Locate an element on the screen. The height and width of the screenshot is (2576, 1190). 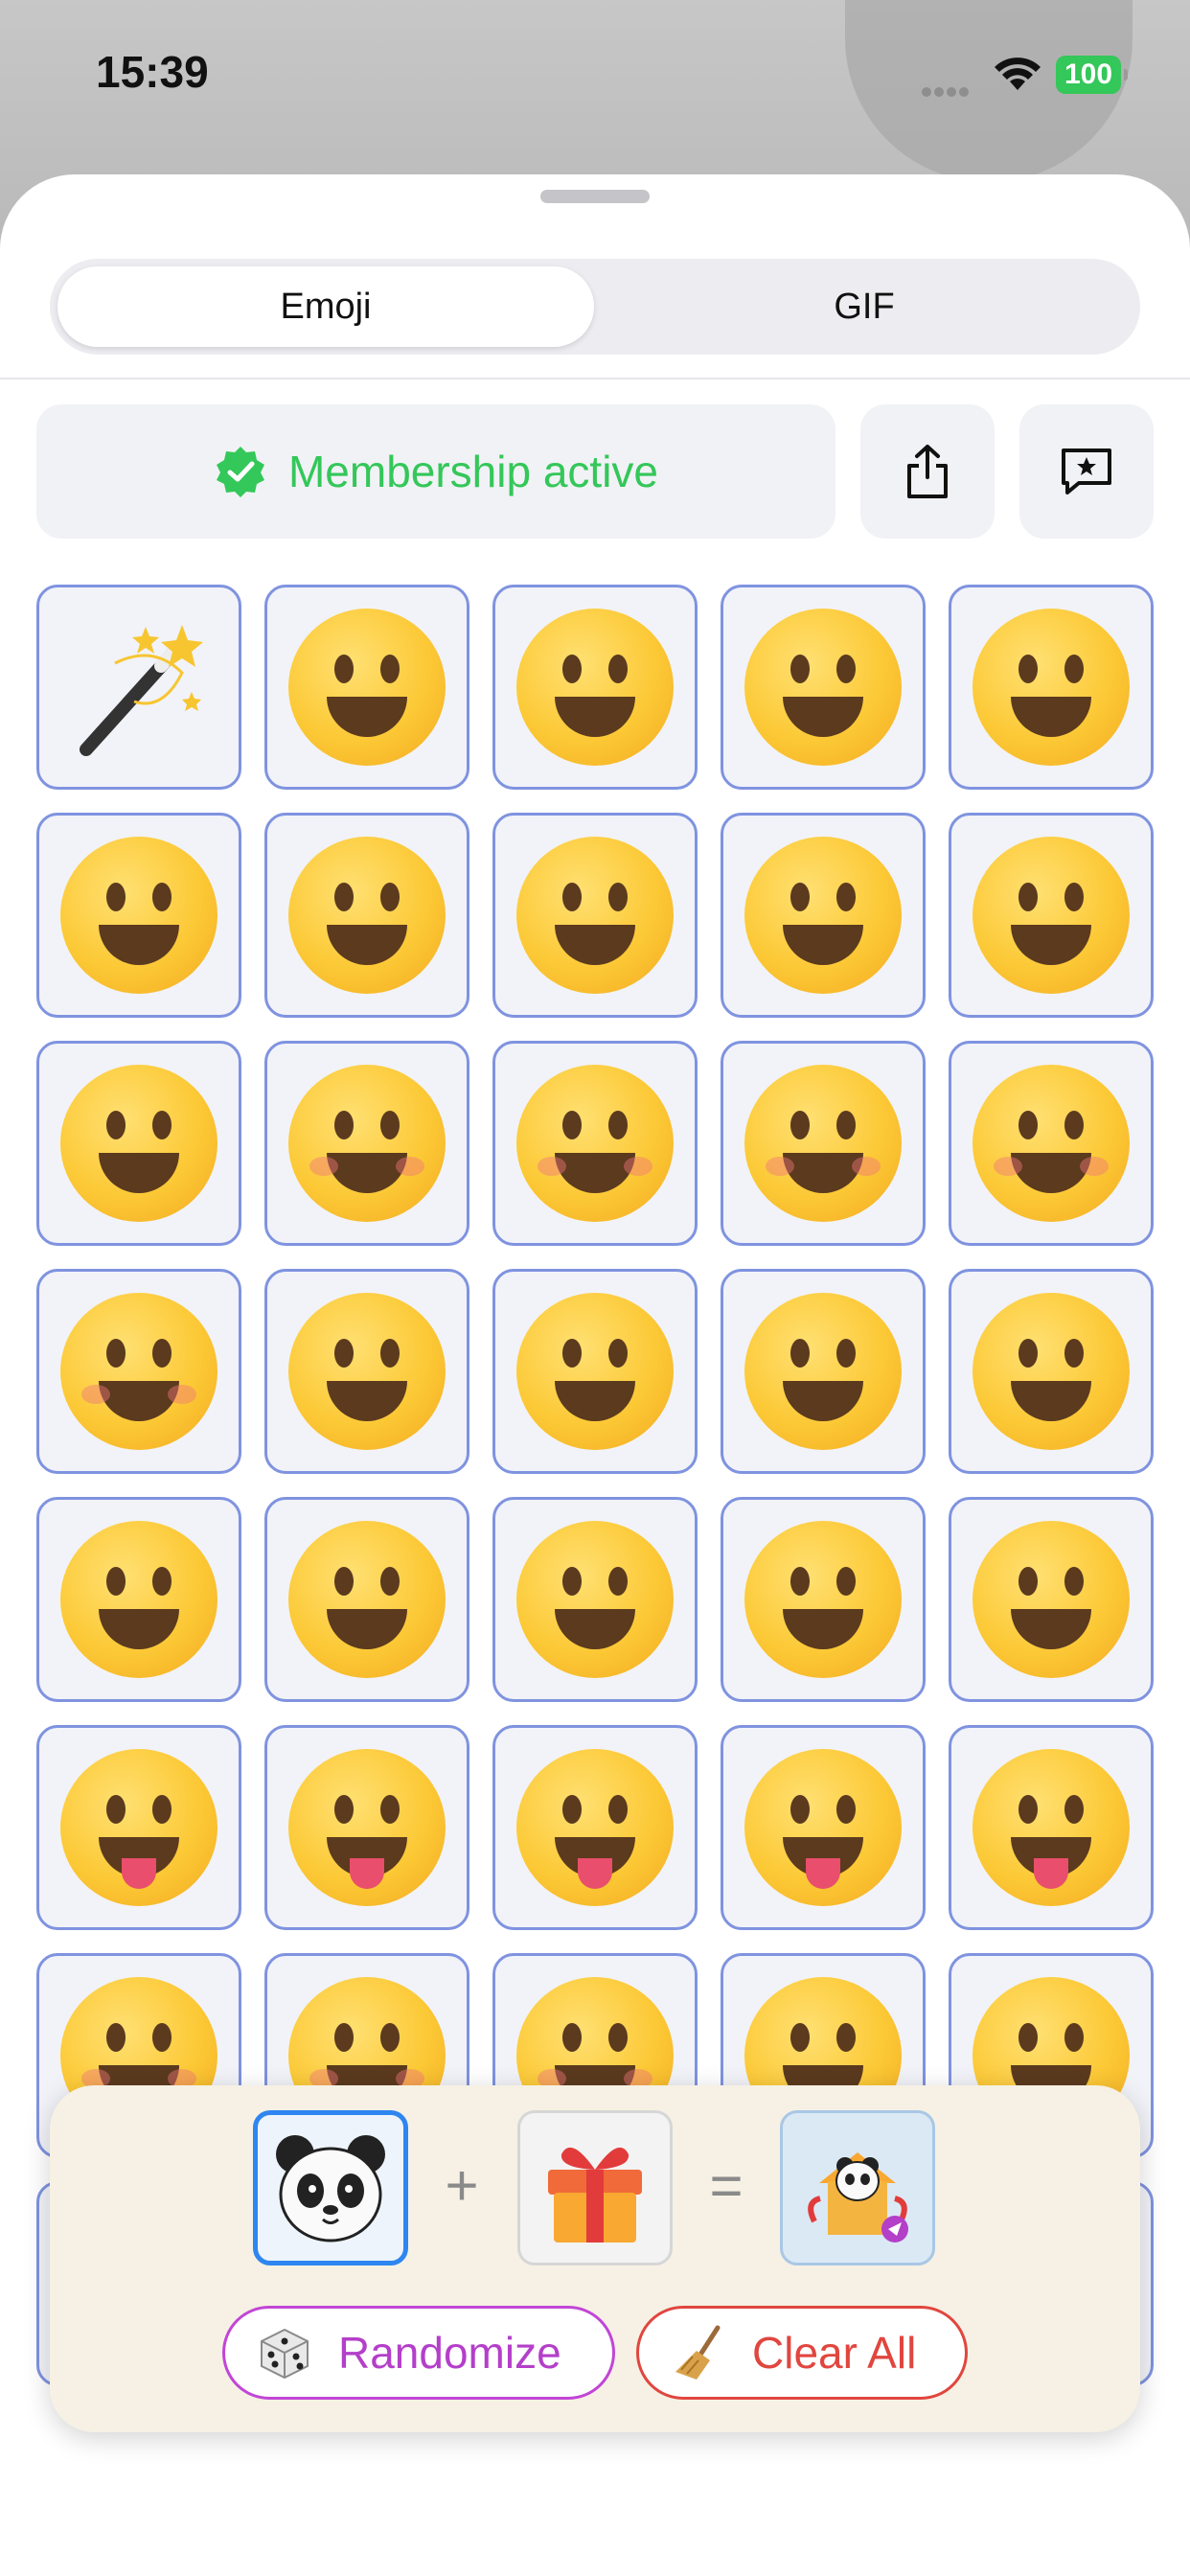
emoji-cell-kissing-closed-eyes is located at coordinates (824, 1143).